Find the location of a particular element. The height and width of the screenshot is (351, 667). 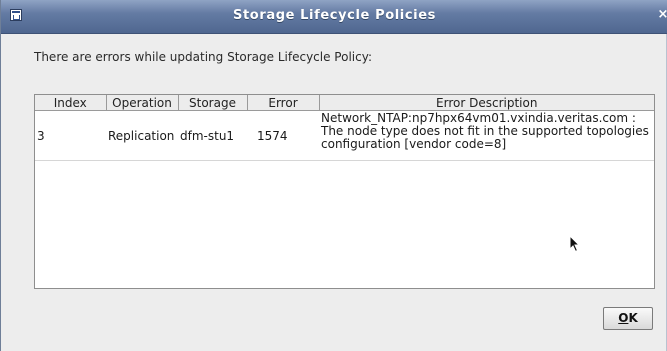

cell-storage: dfm-stu1 is located at coordinates (212, 135).